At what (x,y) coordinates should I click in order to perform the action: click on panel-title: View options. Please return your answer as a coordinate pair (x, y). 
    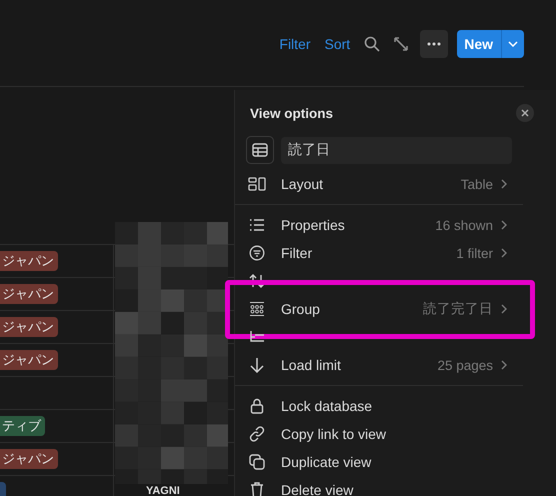
    Looking at the image, I should click on (292, 113).